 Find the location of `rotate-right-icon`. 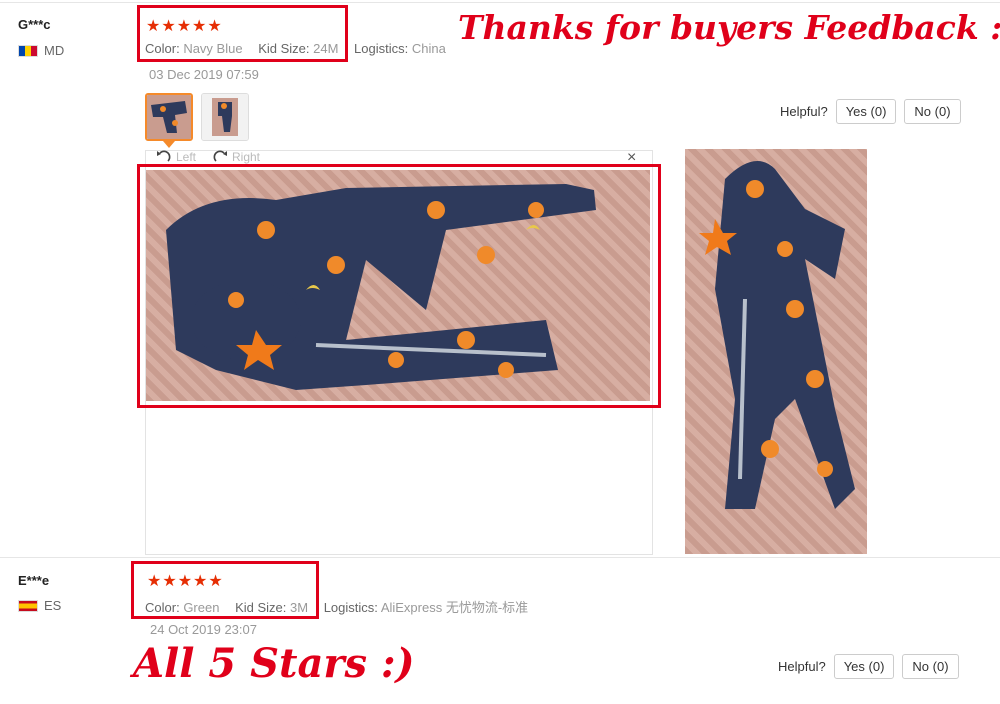

rotate-right-icon is located at coordinates (220, 156).